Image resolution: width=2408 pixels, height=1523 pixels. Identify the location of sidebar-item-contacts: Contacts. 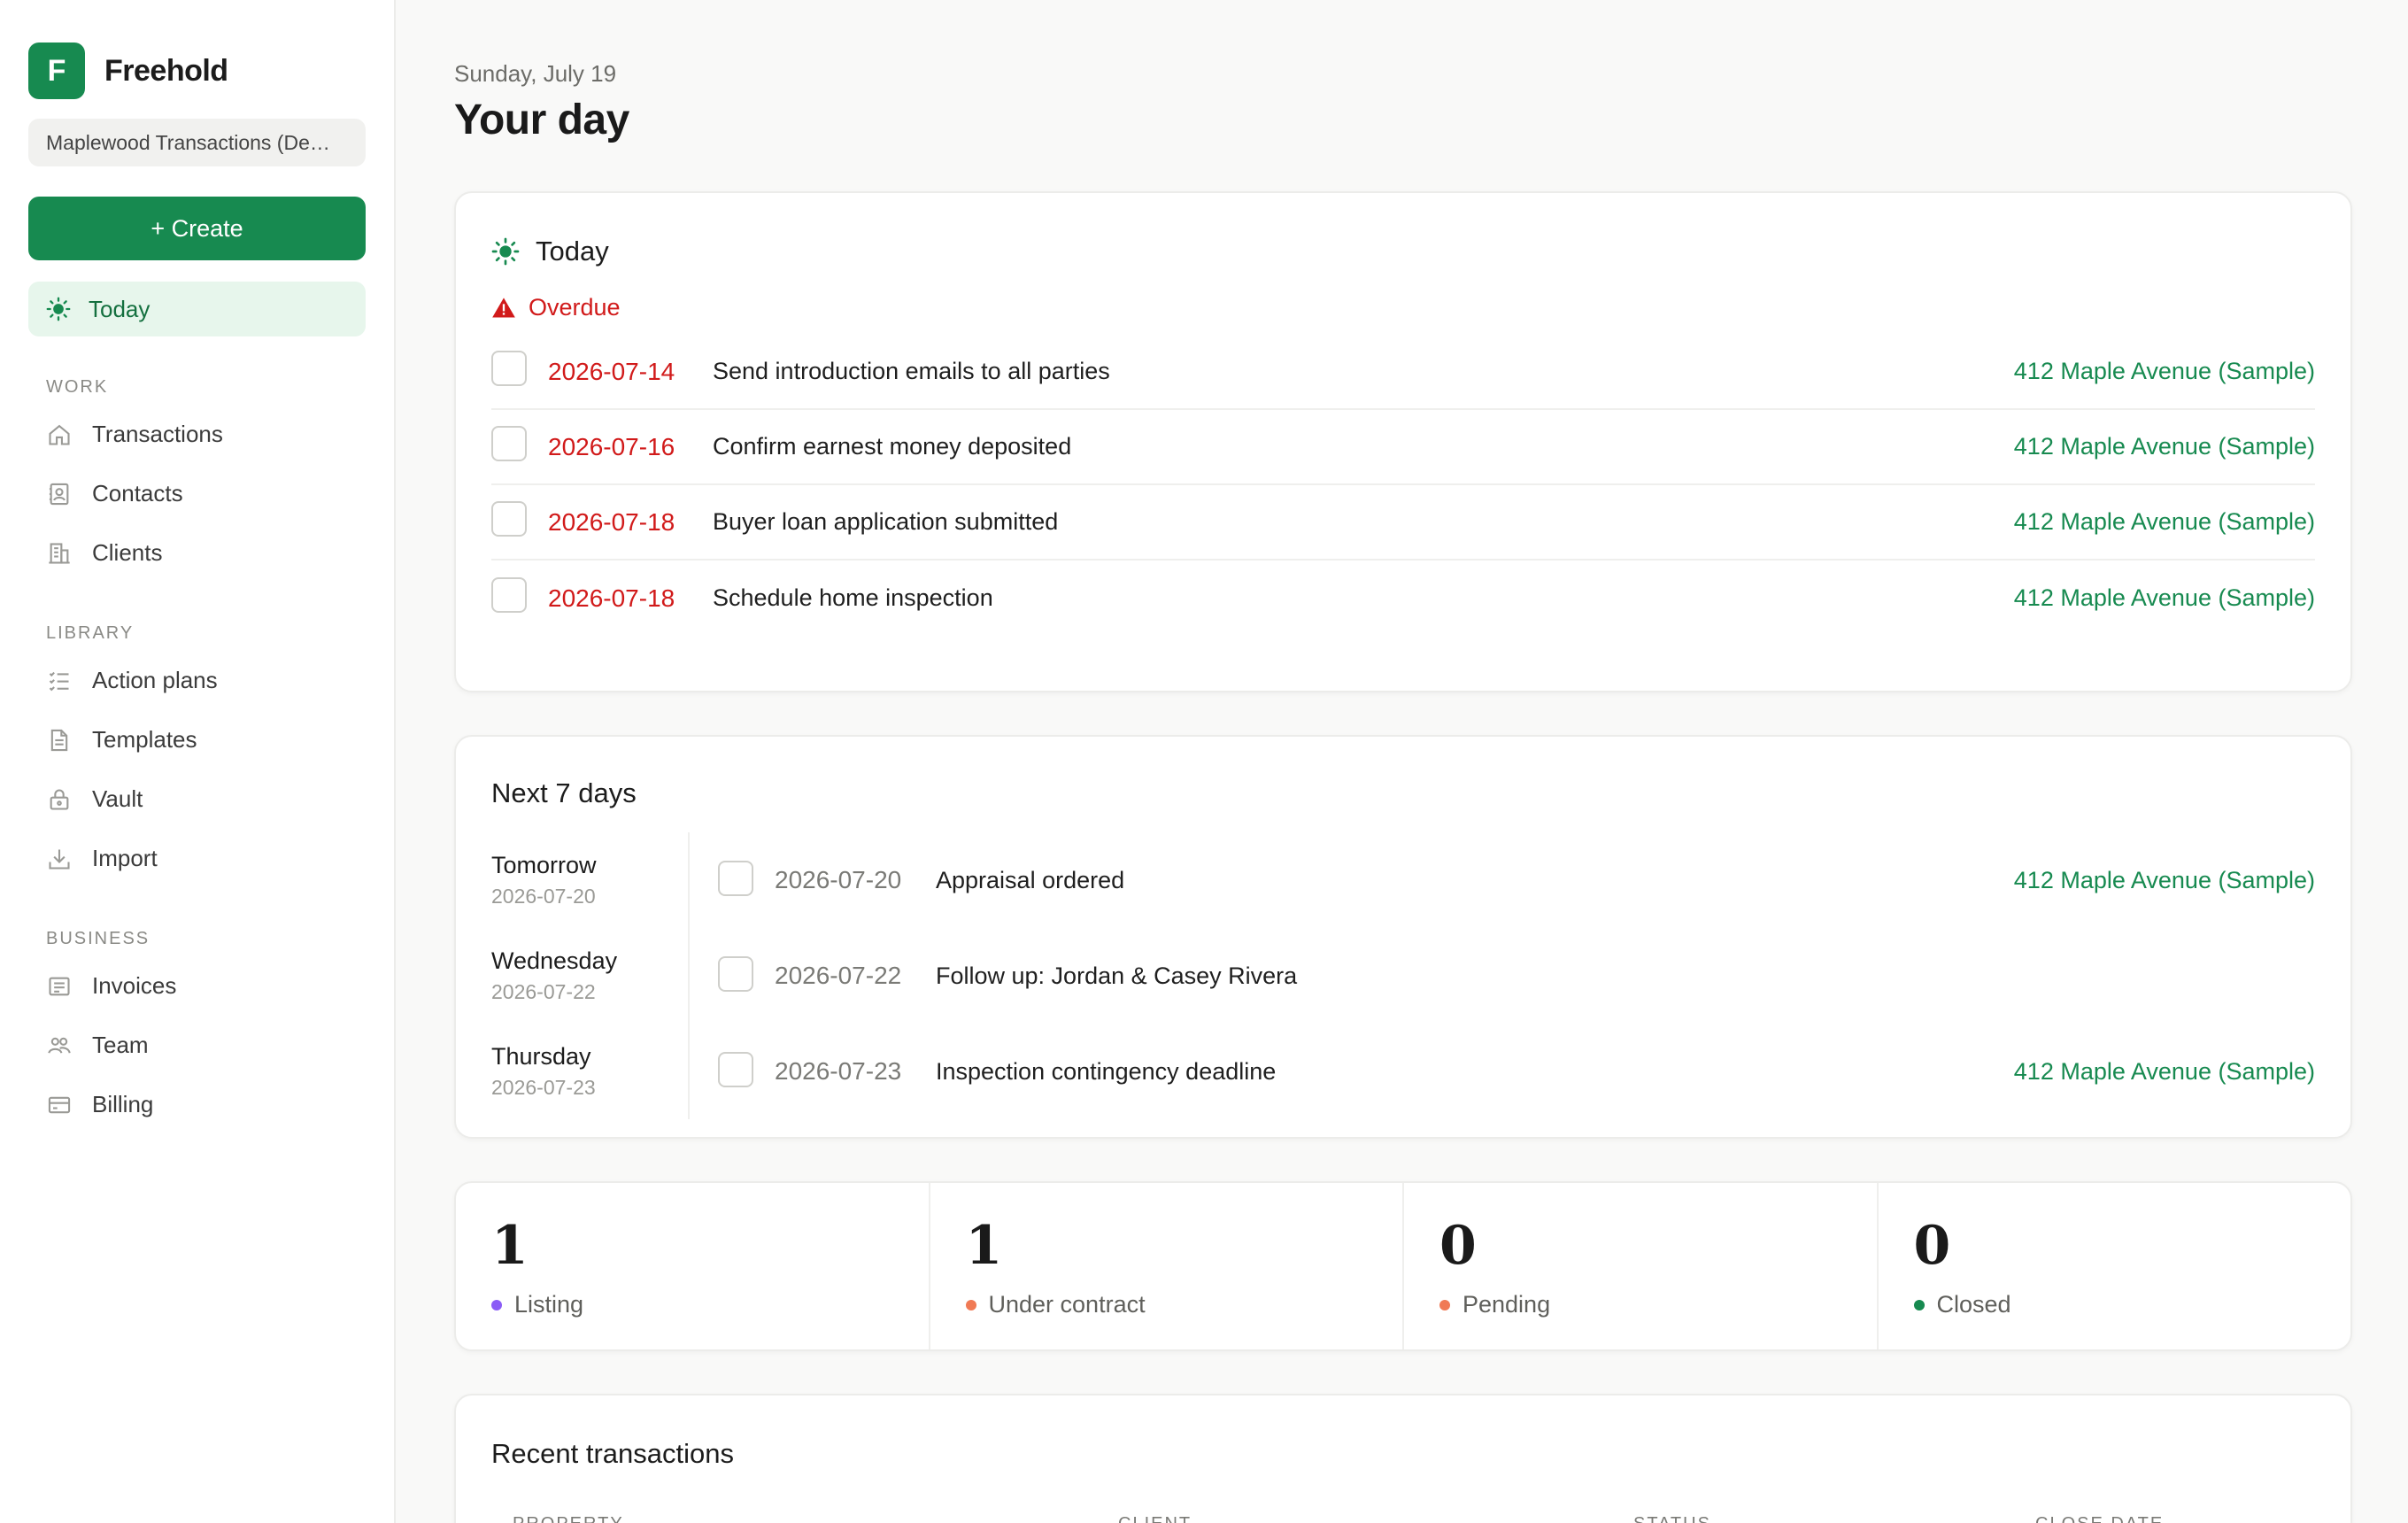
(197, 493).